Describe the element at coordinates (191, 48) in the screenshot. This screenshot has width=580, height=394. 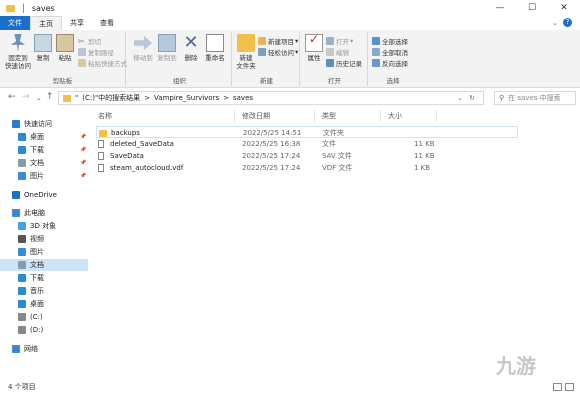
I see `delete-button: ✕ 删除` at that location.